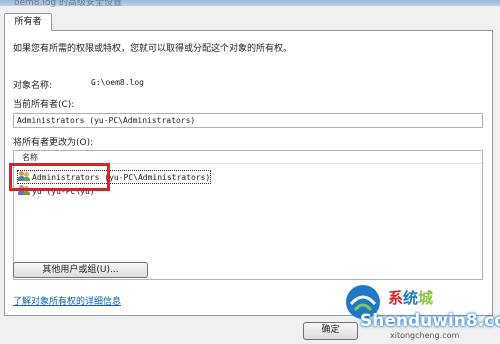  Describe the element at coordinates (153, 49) in the screenshot. I see `intro-text: 如果您有所需的权限或特权，您就可以取得或分配这个对象的所有权。` at that location.